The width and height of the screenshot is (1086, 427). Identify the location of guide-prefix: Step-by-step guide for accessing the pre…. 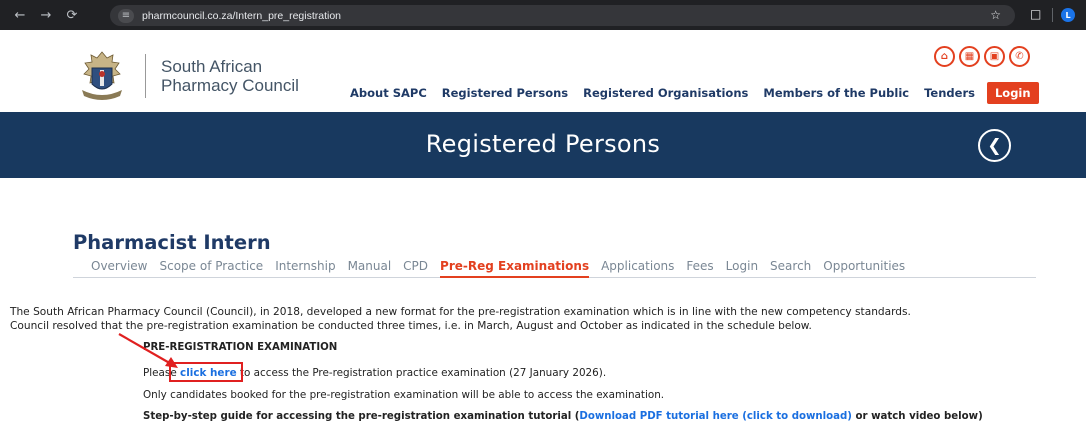
(361, 416).